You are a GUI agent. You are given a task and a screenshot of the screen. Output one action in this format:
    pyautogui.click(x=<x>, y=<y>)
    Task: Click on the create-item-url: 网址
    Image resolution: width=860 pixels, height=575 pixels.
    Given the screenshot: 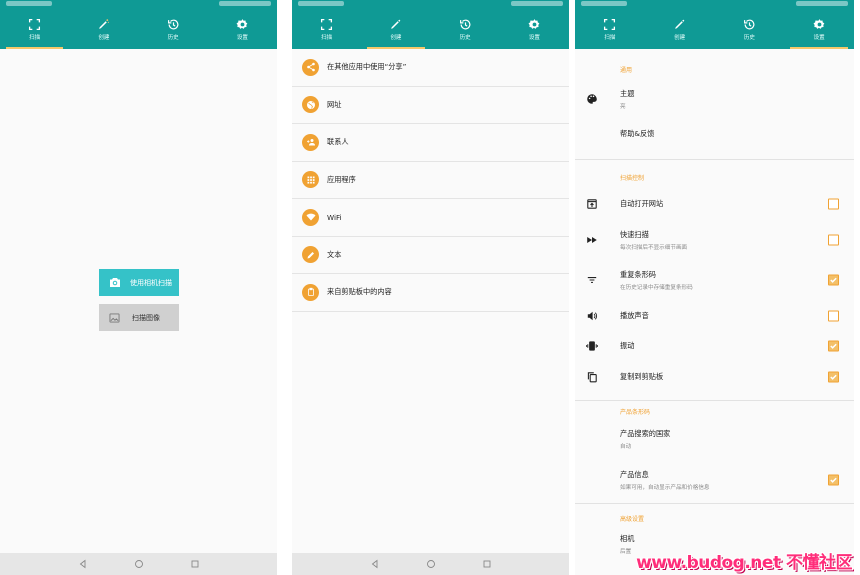 What is the action you would take?
    pyautogui.click(x=430, y=105)
    